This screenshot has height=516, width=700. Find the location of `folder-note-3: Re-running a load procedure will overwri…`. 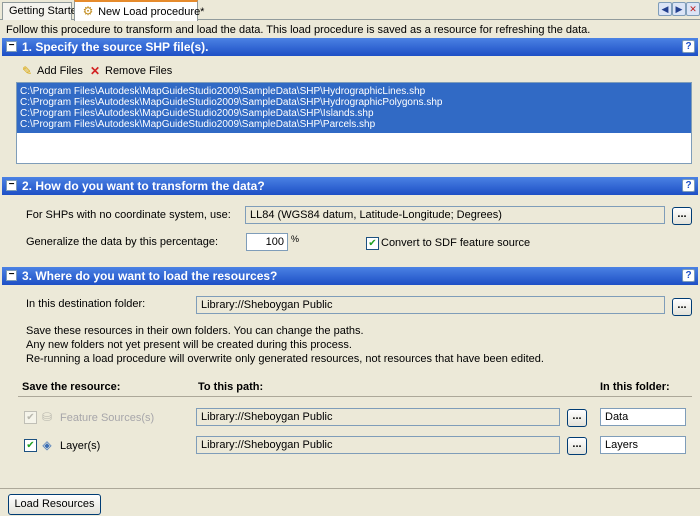

folder-note-3: Re-running a load procedure will overwri… is located at coordinates (285, 359).